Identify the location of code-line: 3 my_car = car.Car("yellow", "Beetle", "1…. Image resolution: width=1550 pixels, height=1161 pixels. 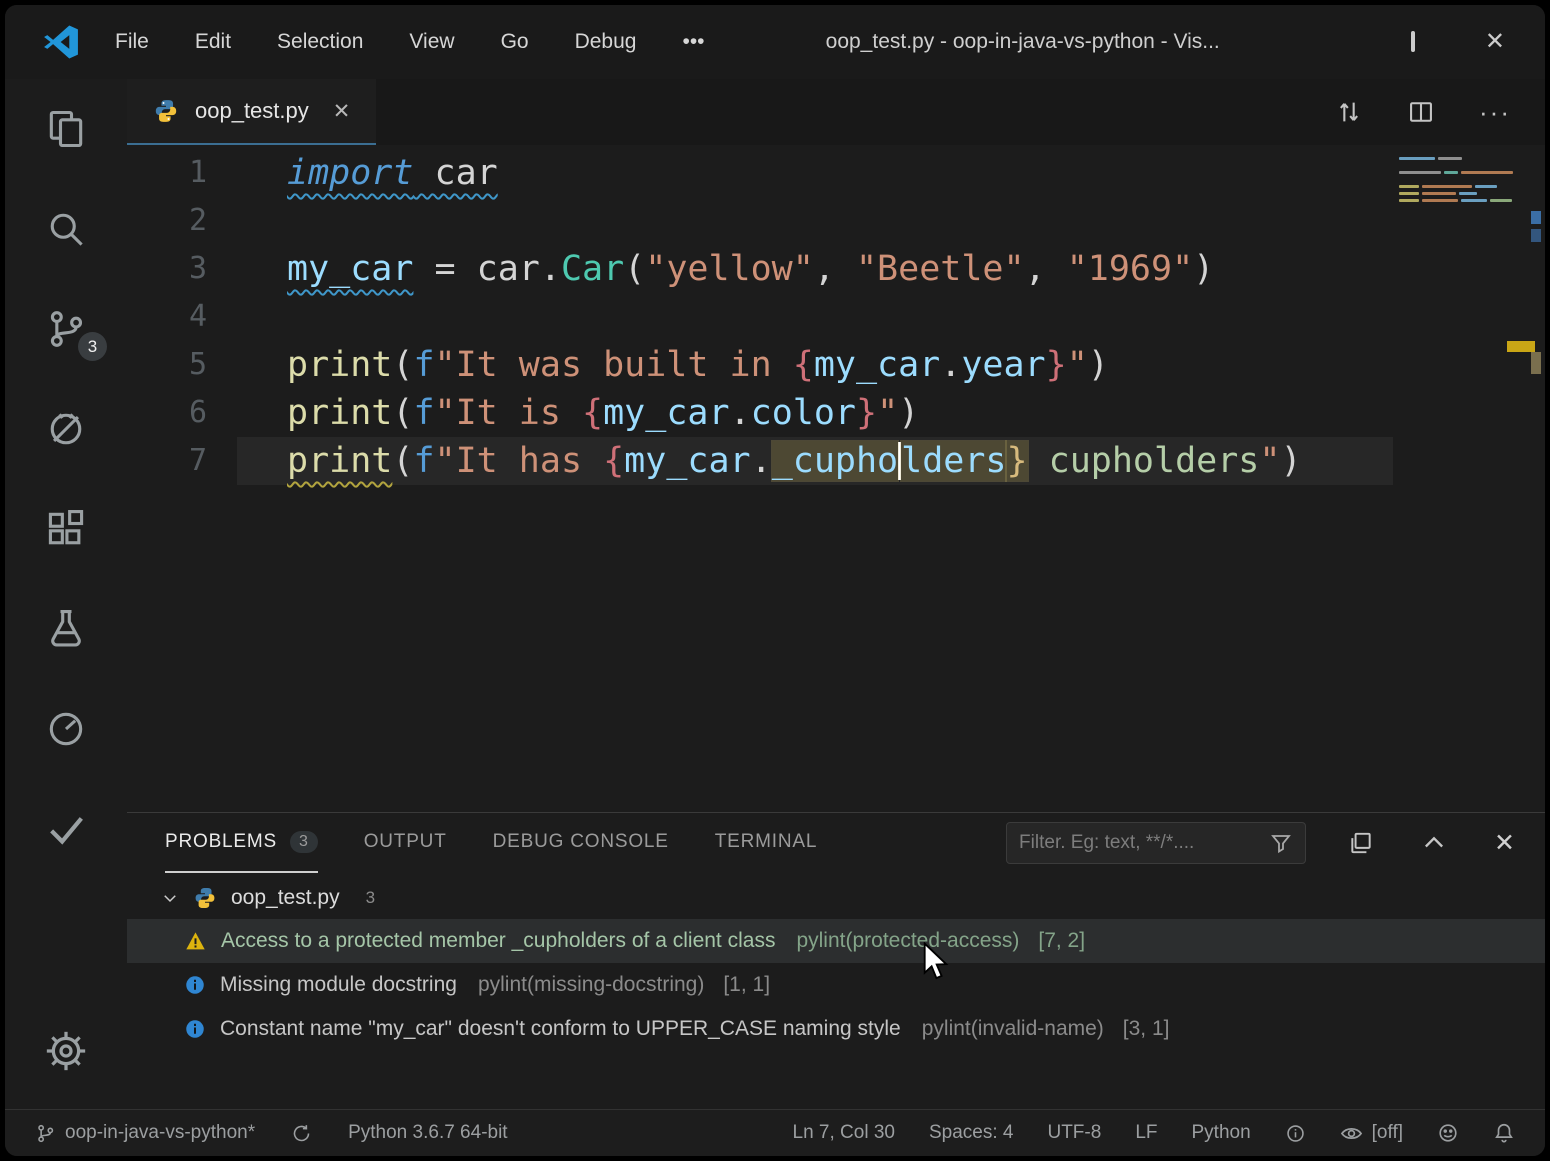
(836, 269).